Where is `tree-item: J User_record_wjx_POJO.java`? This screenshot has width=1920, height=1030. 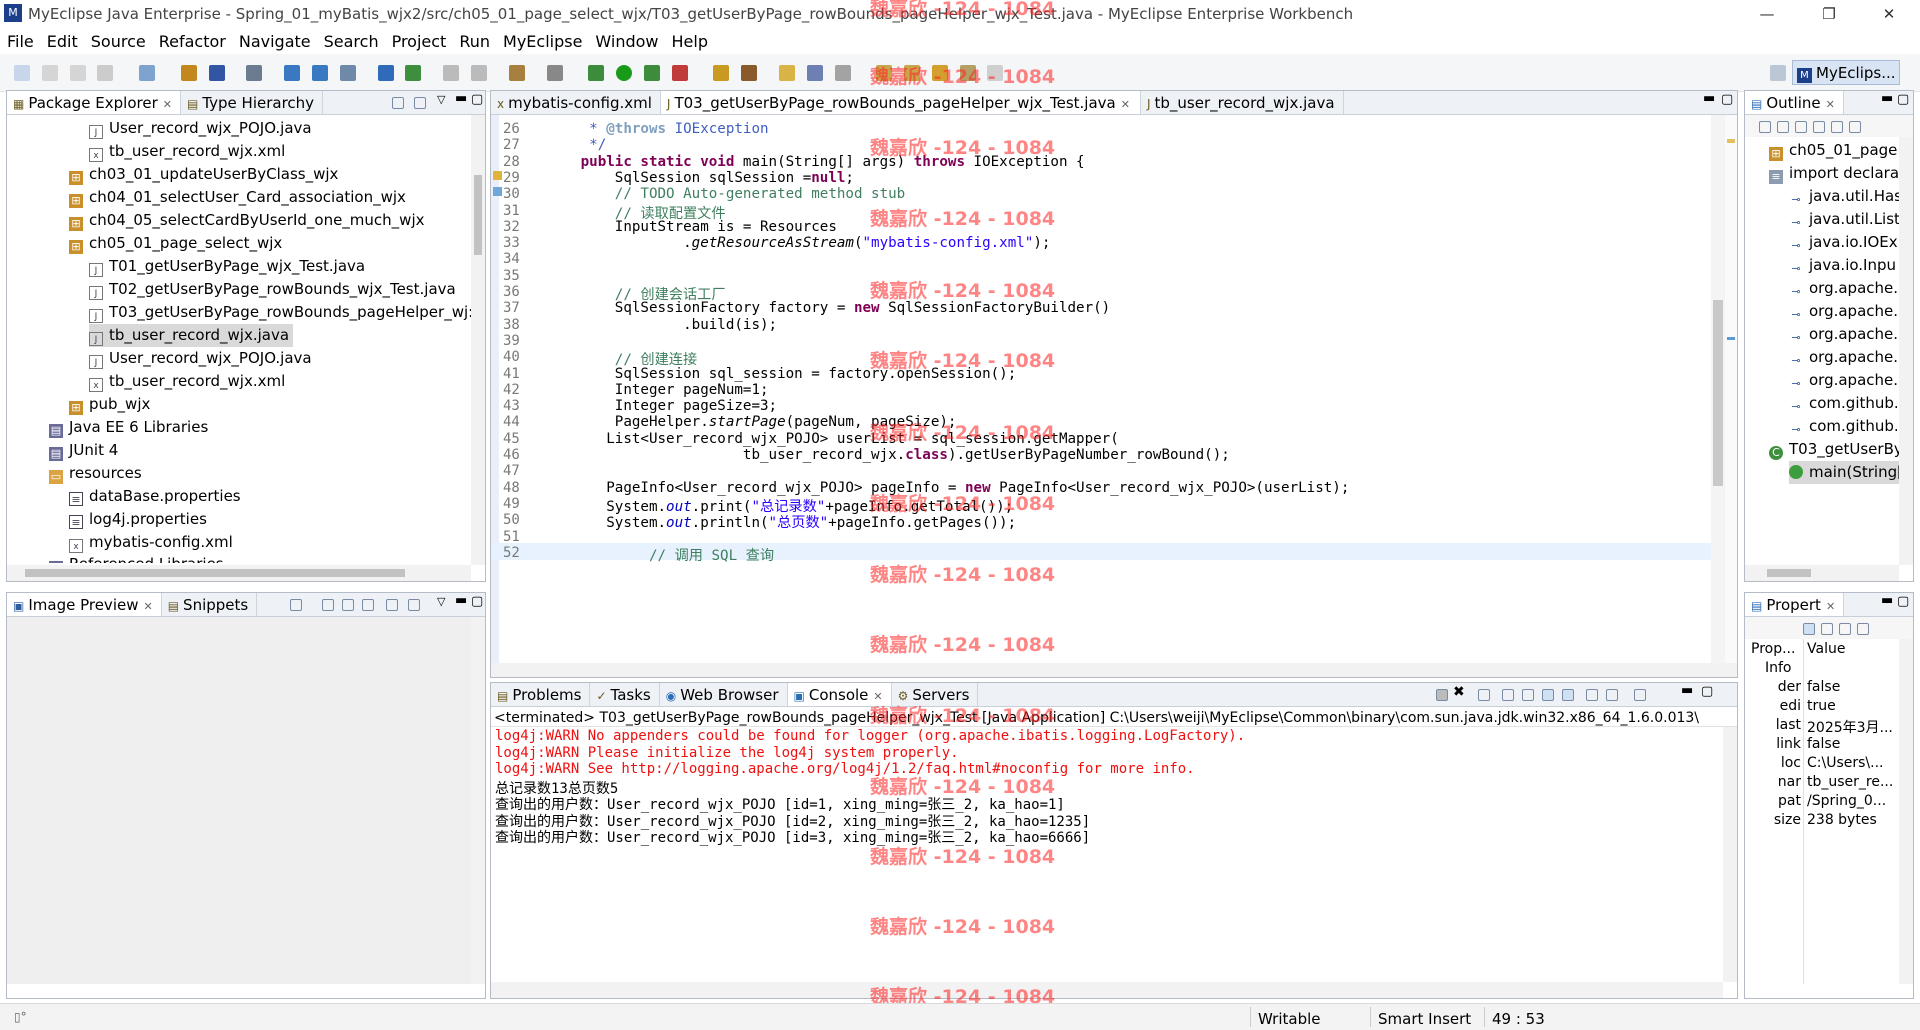
tree-item: J User_record_wjx_POJO.java is located at coordinates (200, 358).